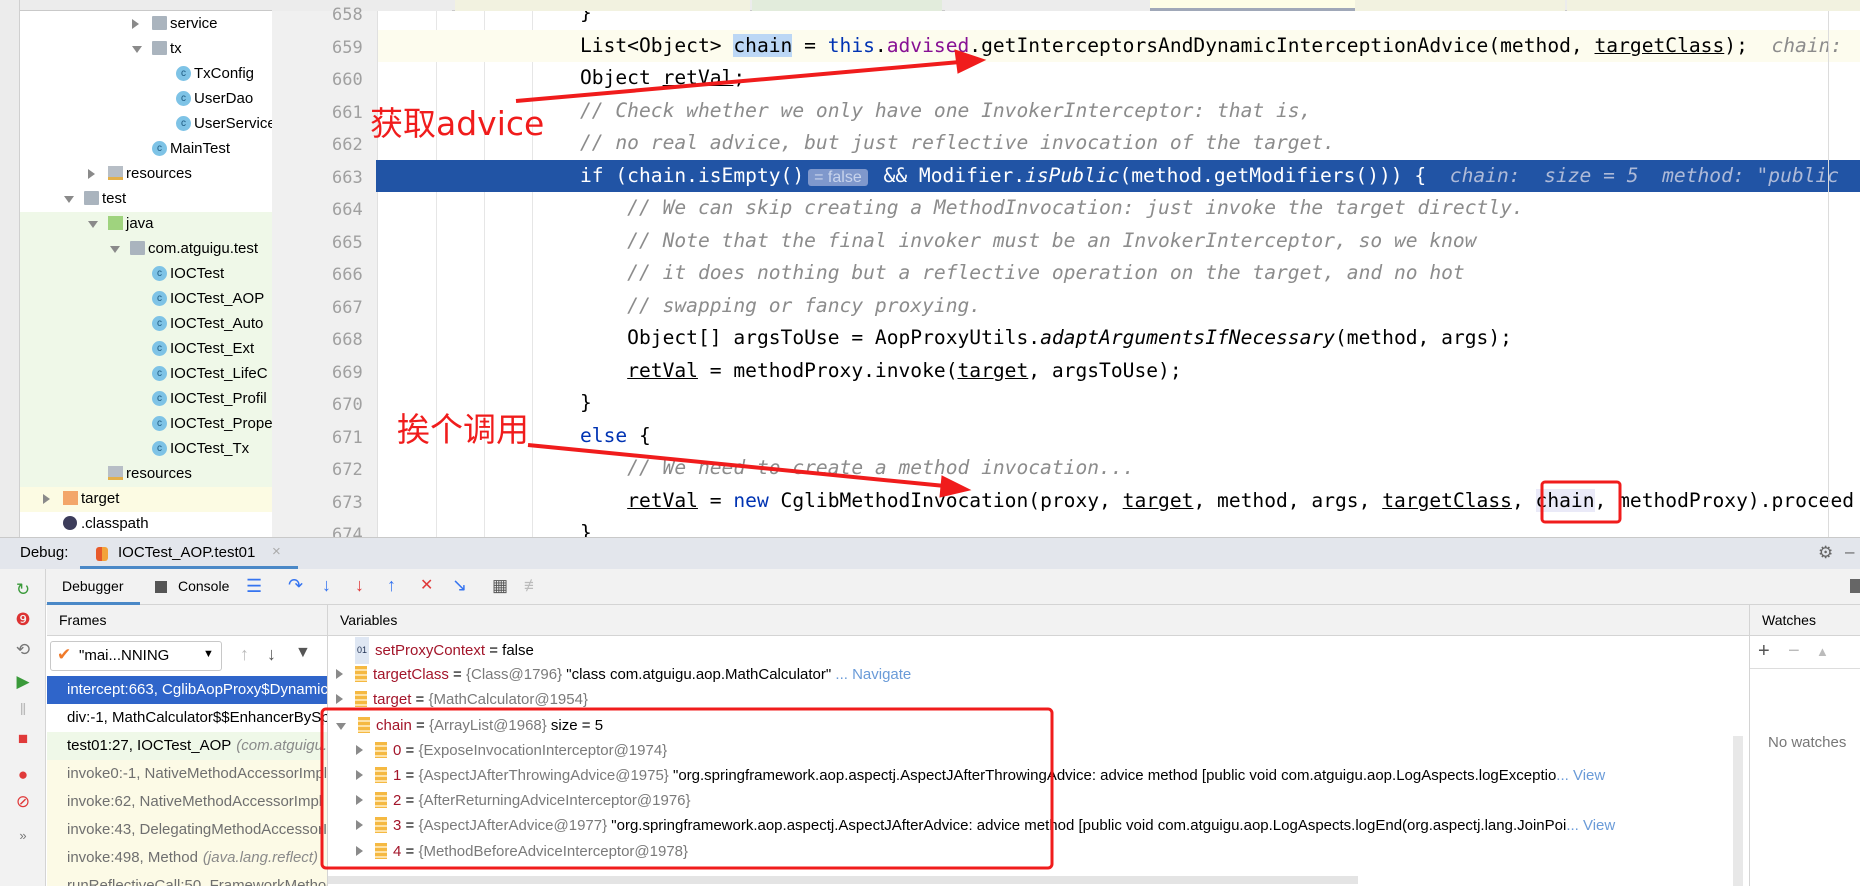 This screenshot has height=886, width=1860. I want to click on tree-item: c IOCTest, so click(146, 273).